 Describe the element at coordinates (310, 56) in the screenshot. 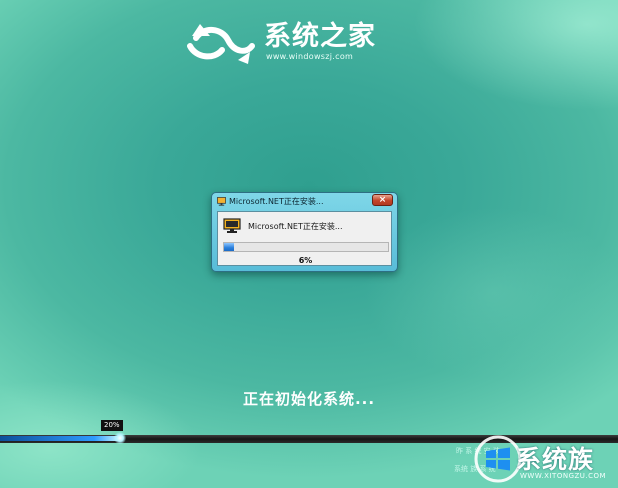

I see `brand-url: www.windowszj.com` at that location.